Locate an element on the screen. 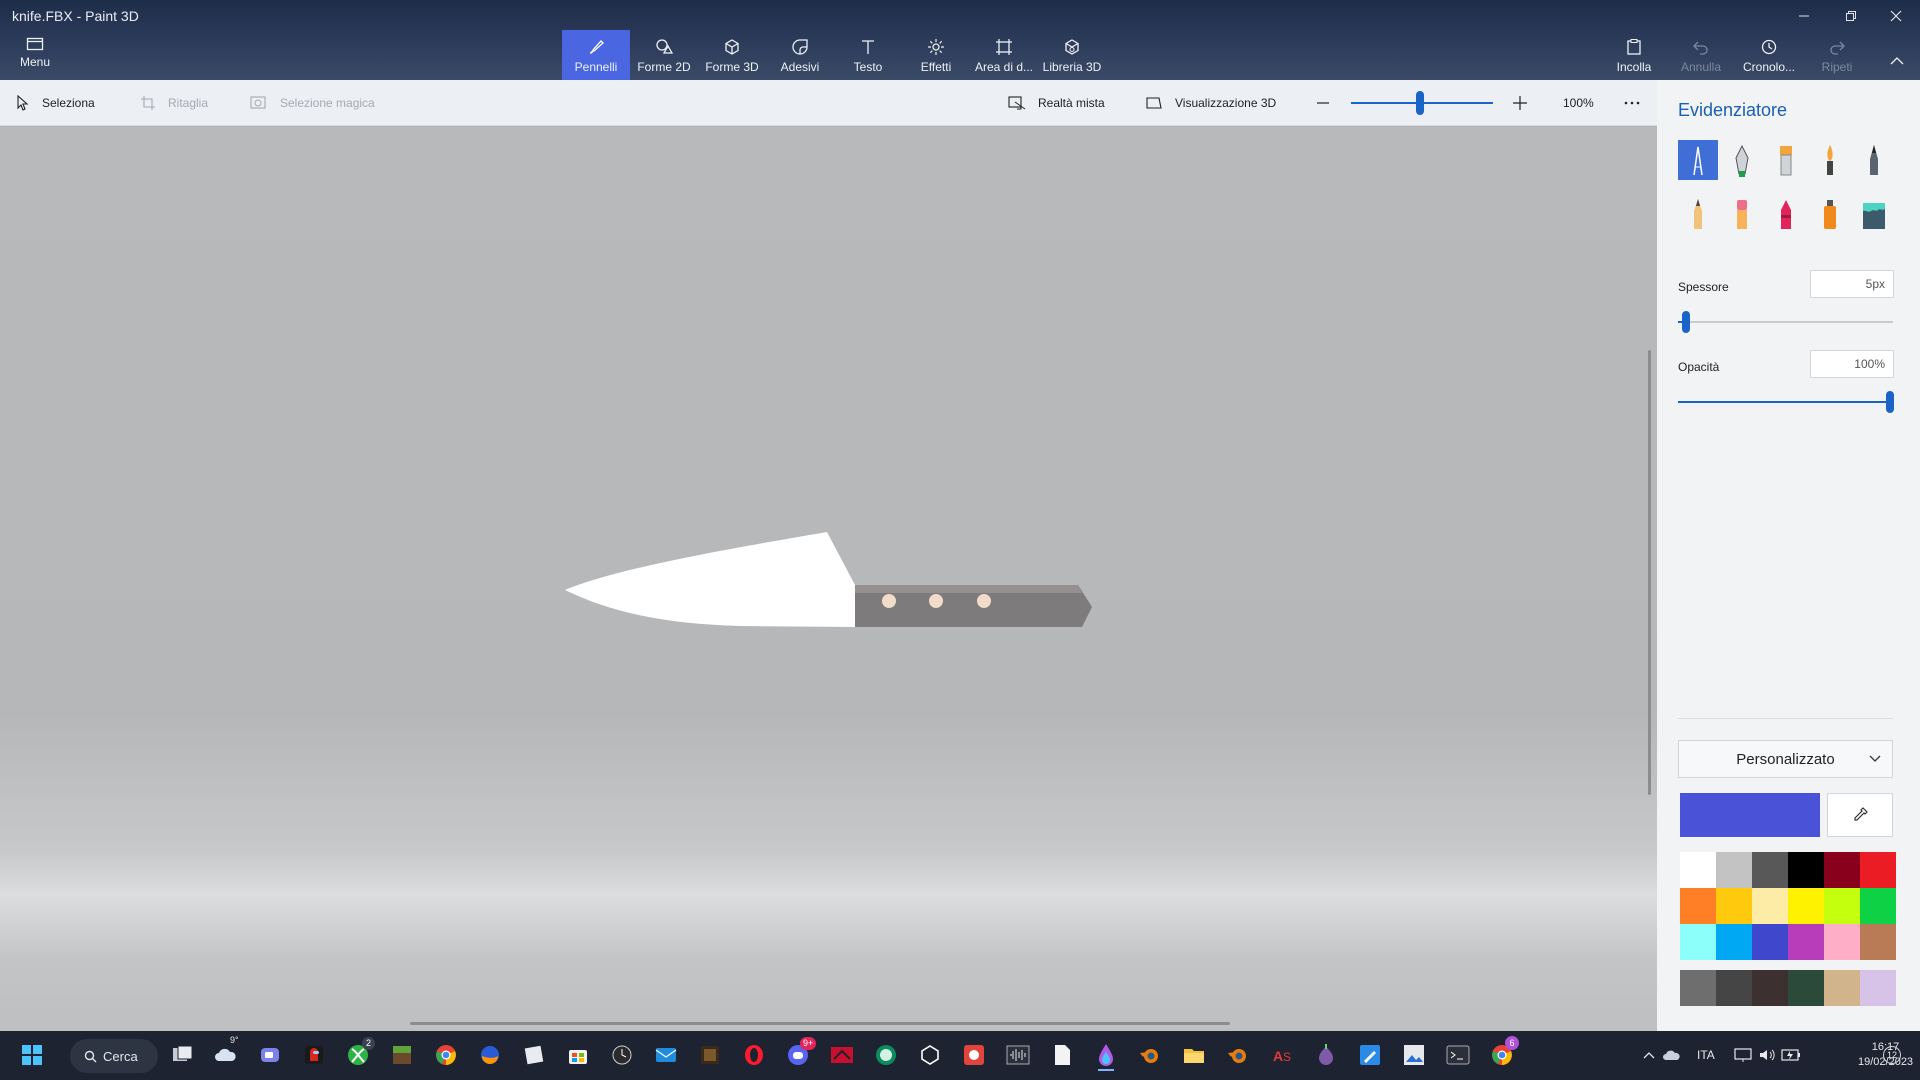 This screenshot has width=1920, height=1080. current-color-swatch is located at coordinates (1750, 815).